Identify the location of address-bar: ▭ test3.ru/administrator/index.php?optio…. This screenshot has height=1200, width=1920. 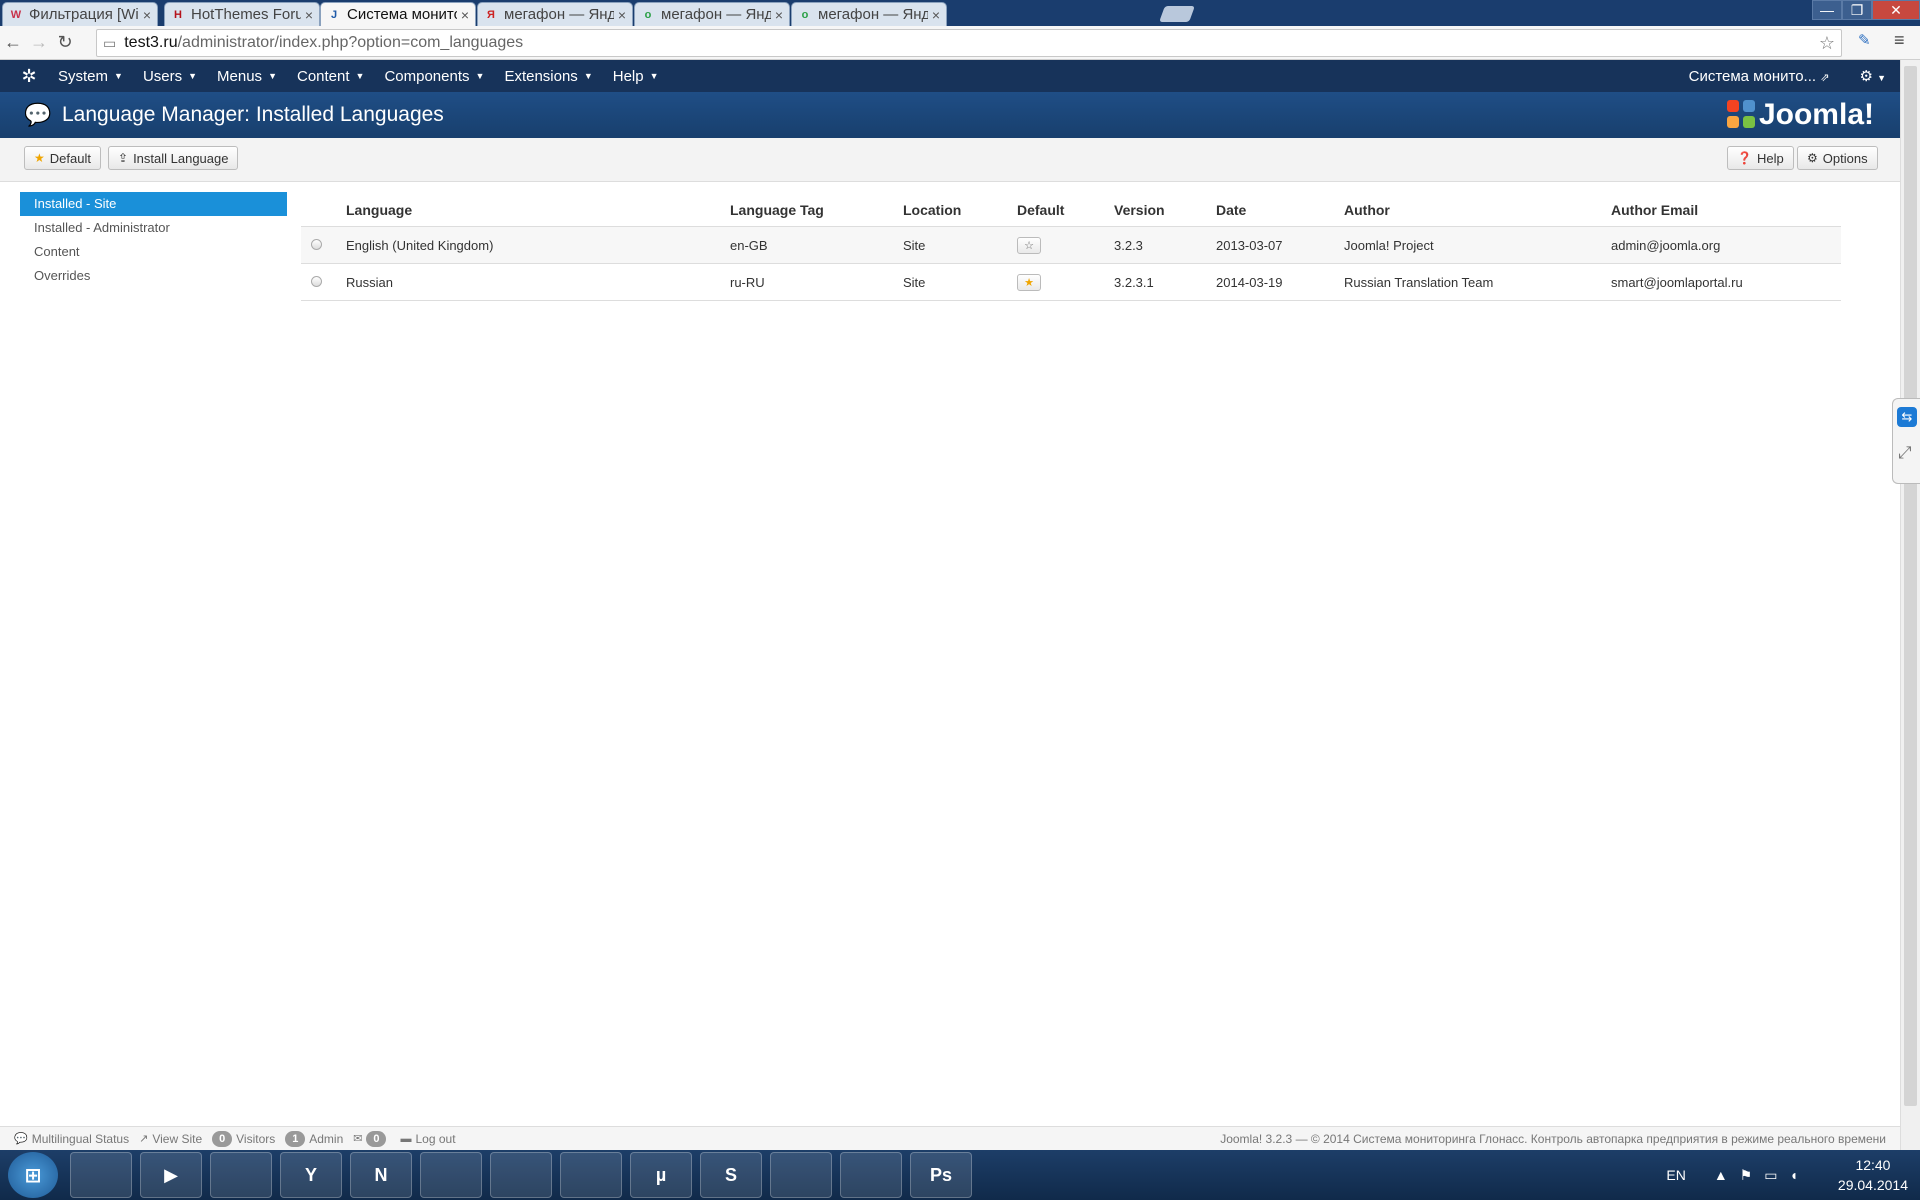
(969, 43).